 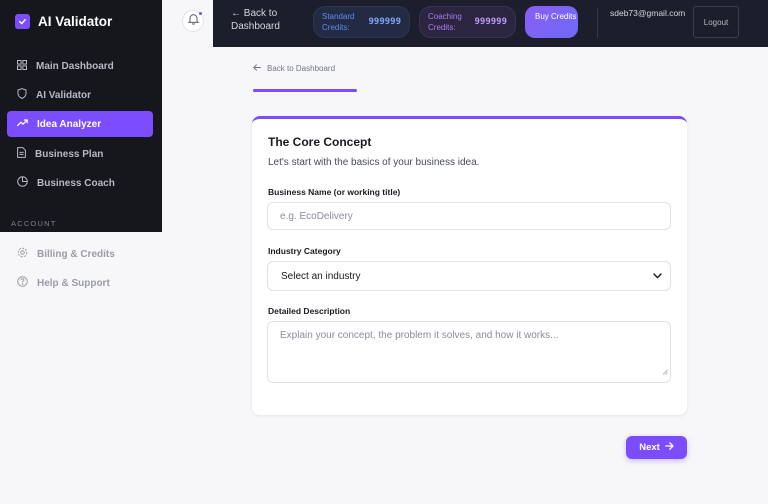 What do you see at coordinates (334, 192) in the screenshot?
I see `business-name-label: Business Name (or working title)` at bounding box center [334, 192].